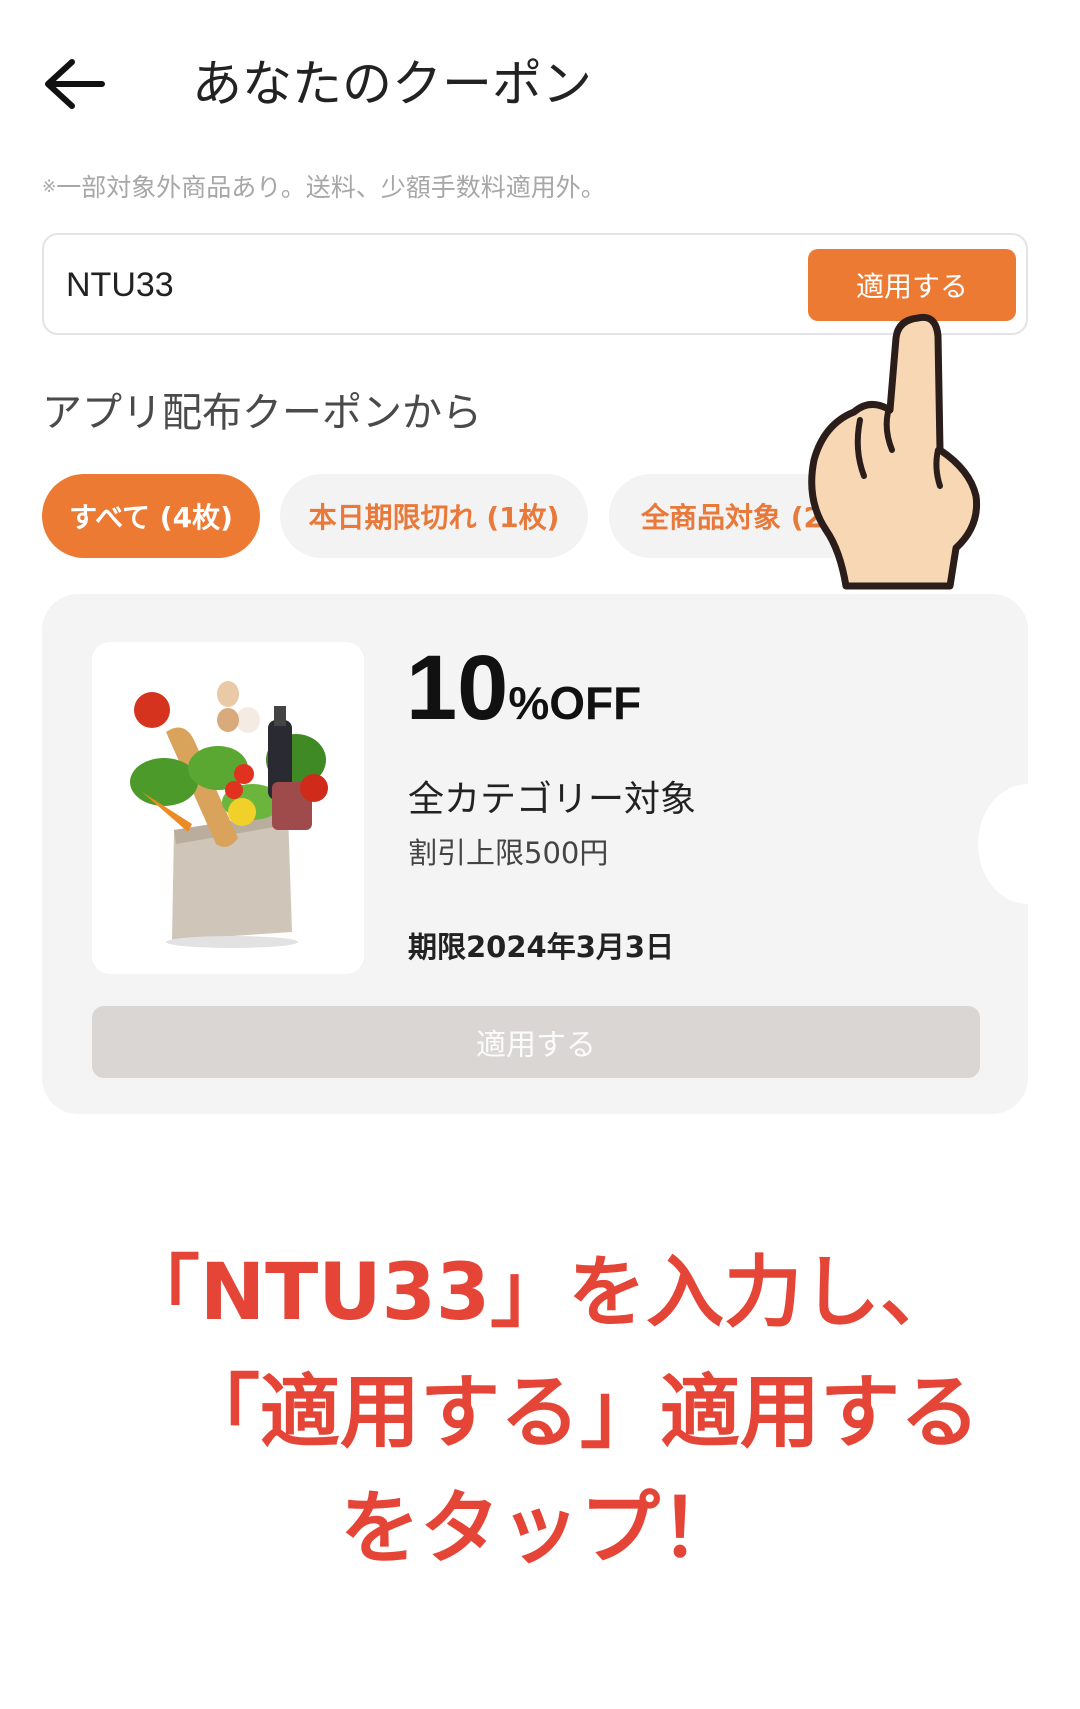 The width and height of the screenshot is (1080, 1709). Describe the element at coordinates (262, 413) in the screenshot. I see `section-title: アプリ配布クーポンから` at that location.